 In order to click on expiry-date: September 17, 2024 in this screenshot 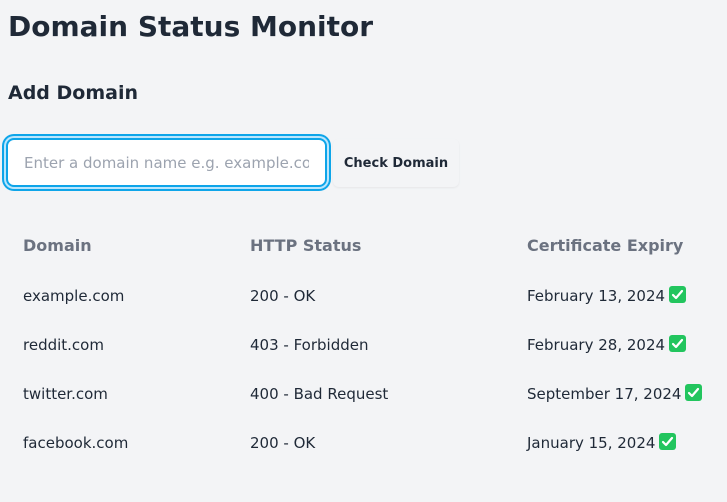, I will do `click(604, 394)`.